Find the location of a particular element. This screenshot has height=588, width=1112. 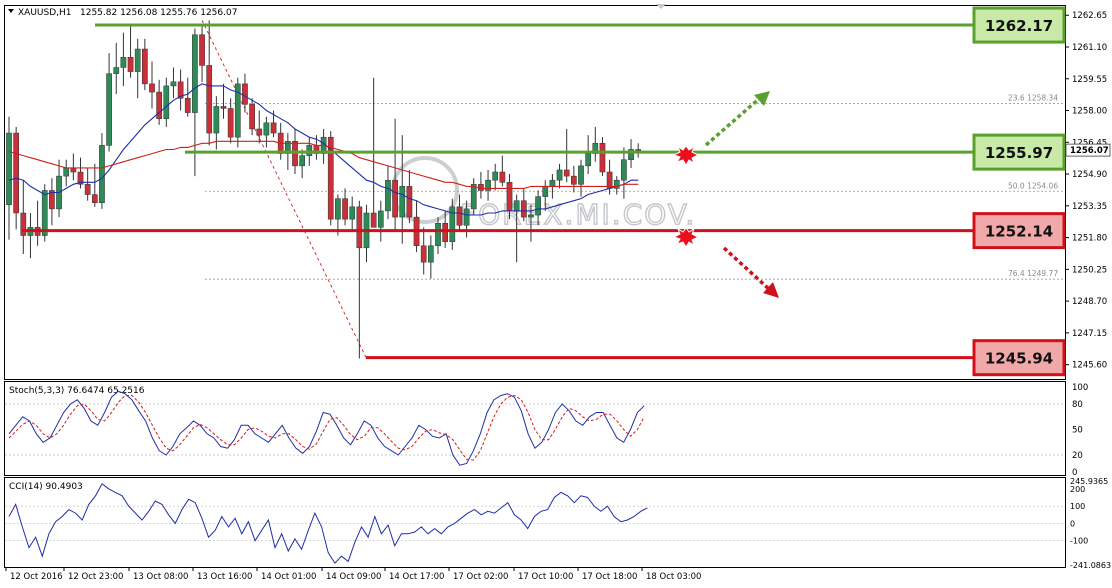

fib-label: 23.6 1258.34 is located at coordinates (1033, 98).